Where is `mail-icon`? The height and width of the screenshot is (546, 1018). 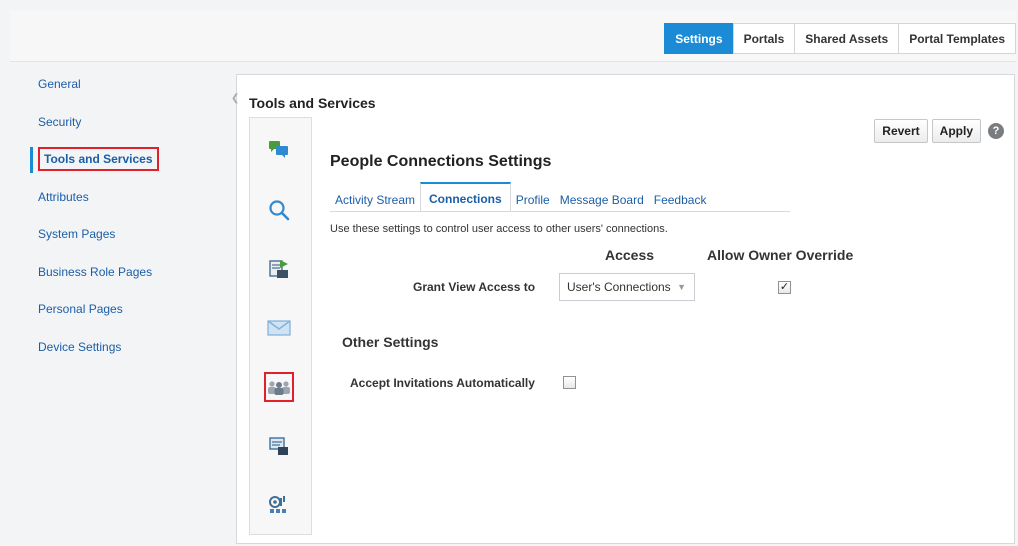 mail-icon is located at coordinates (279, 328).